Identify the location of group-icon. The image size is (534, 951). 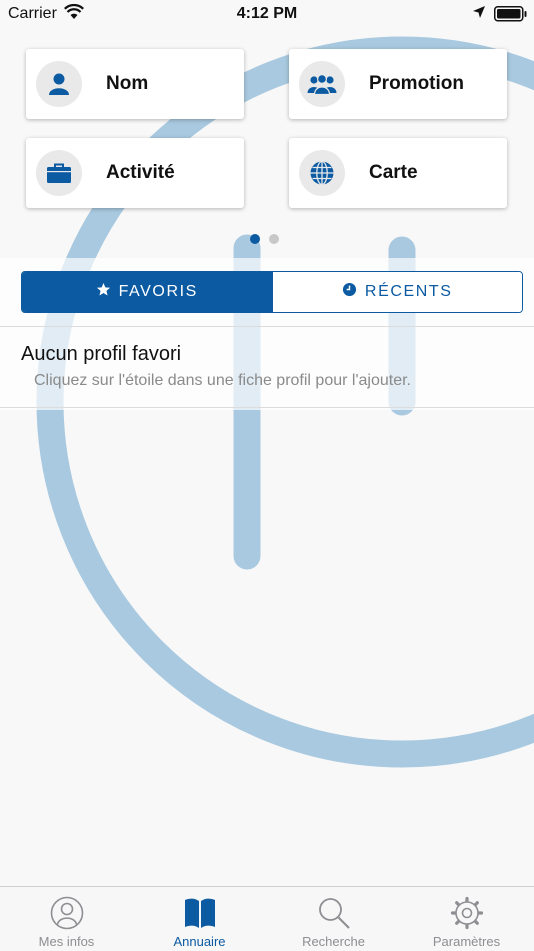
(322, 84).